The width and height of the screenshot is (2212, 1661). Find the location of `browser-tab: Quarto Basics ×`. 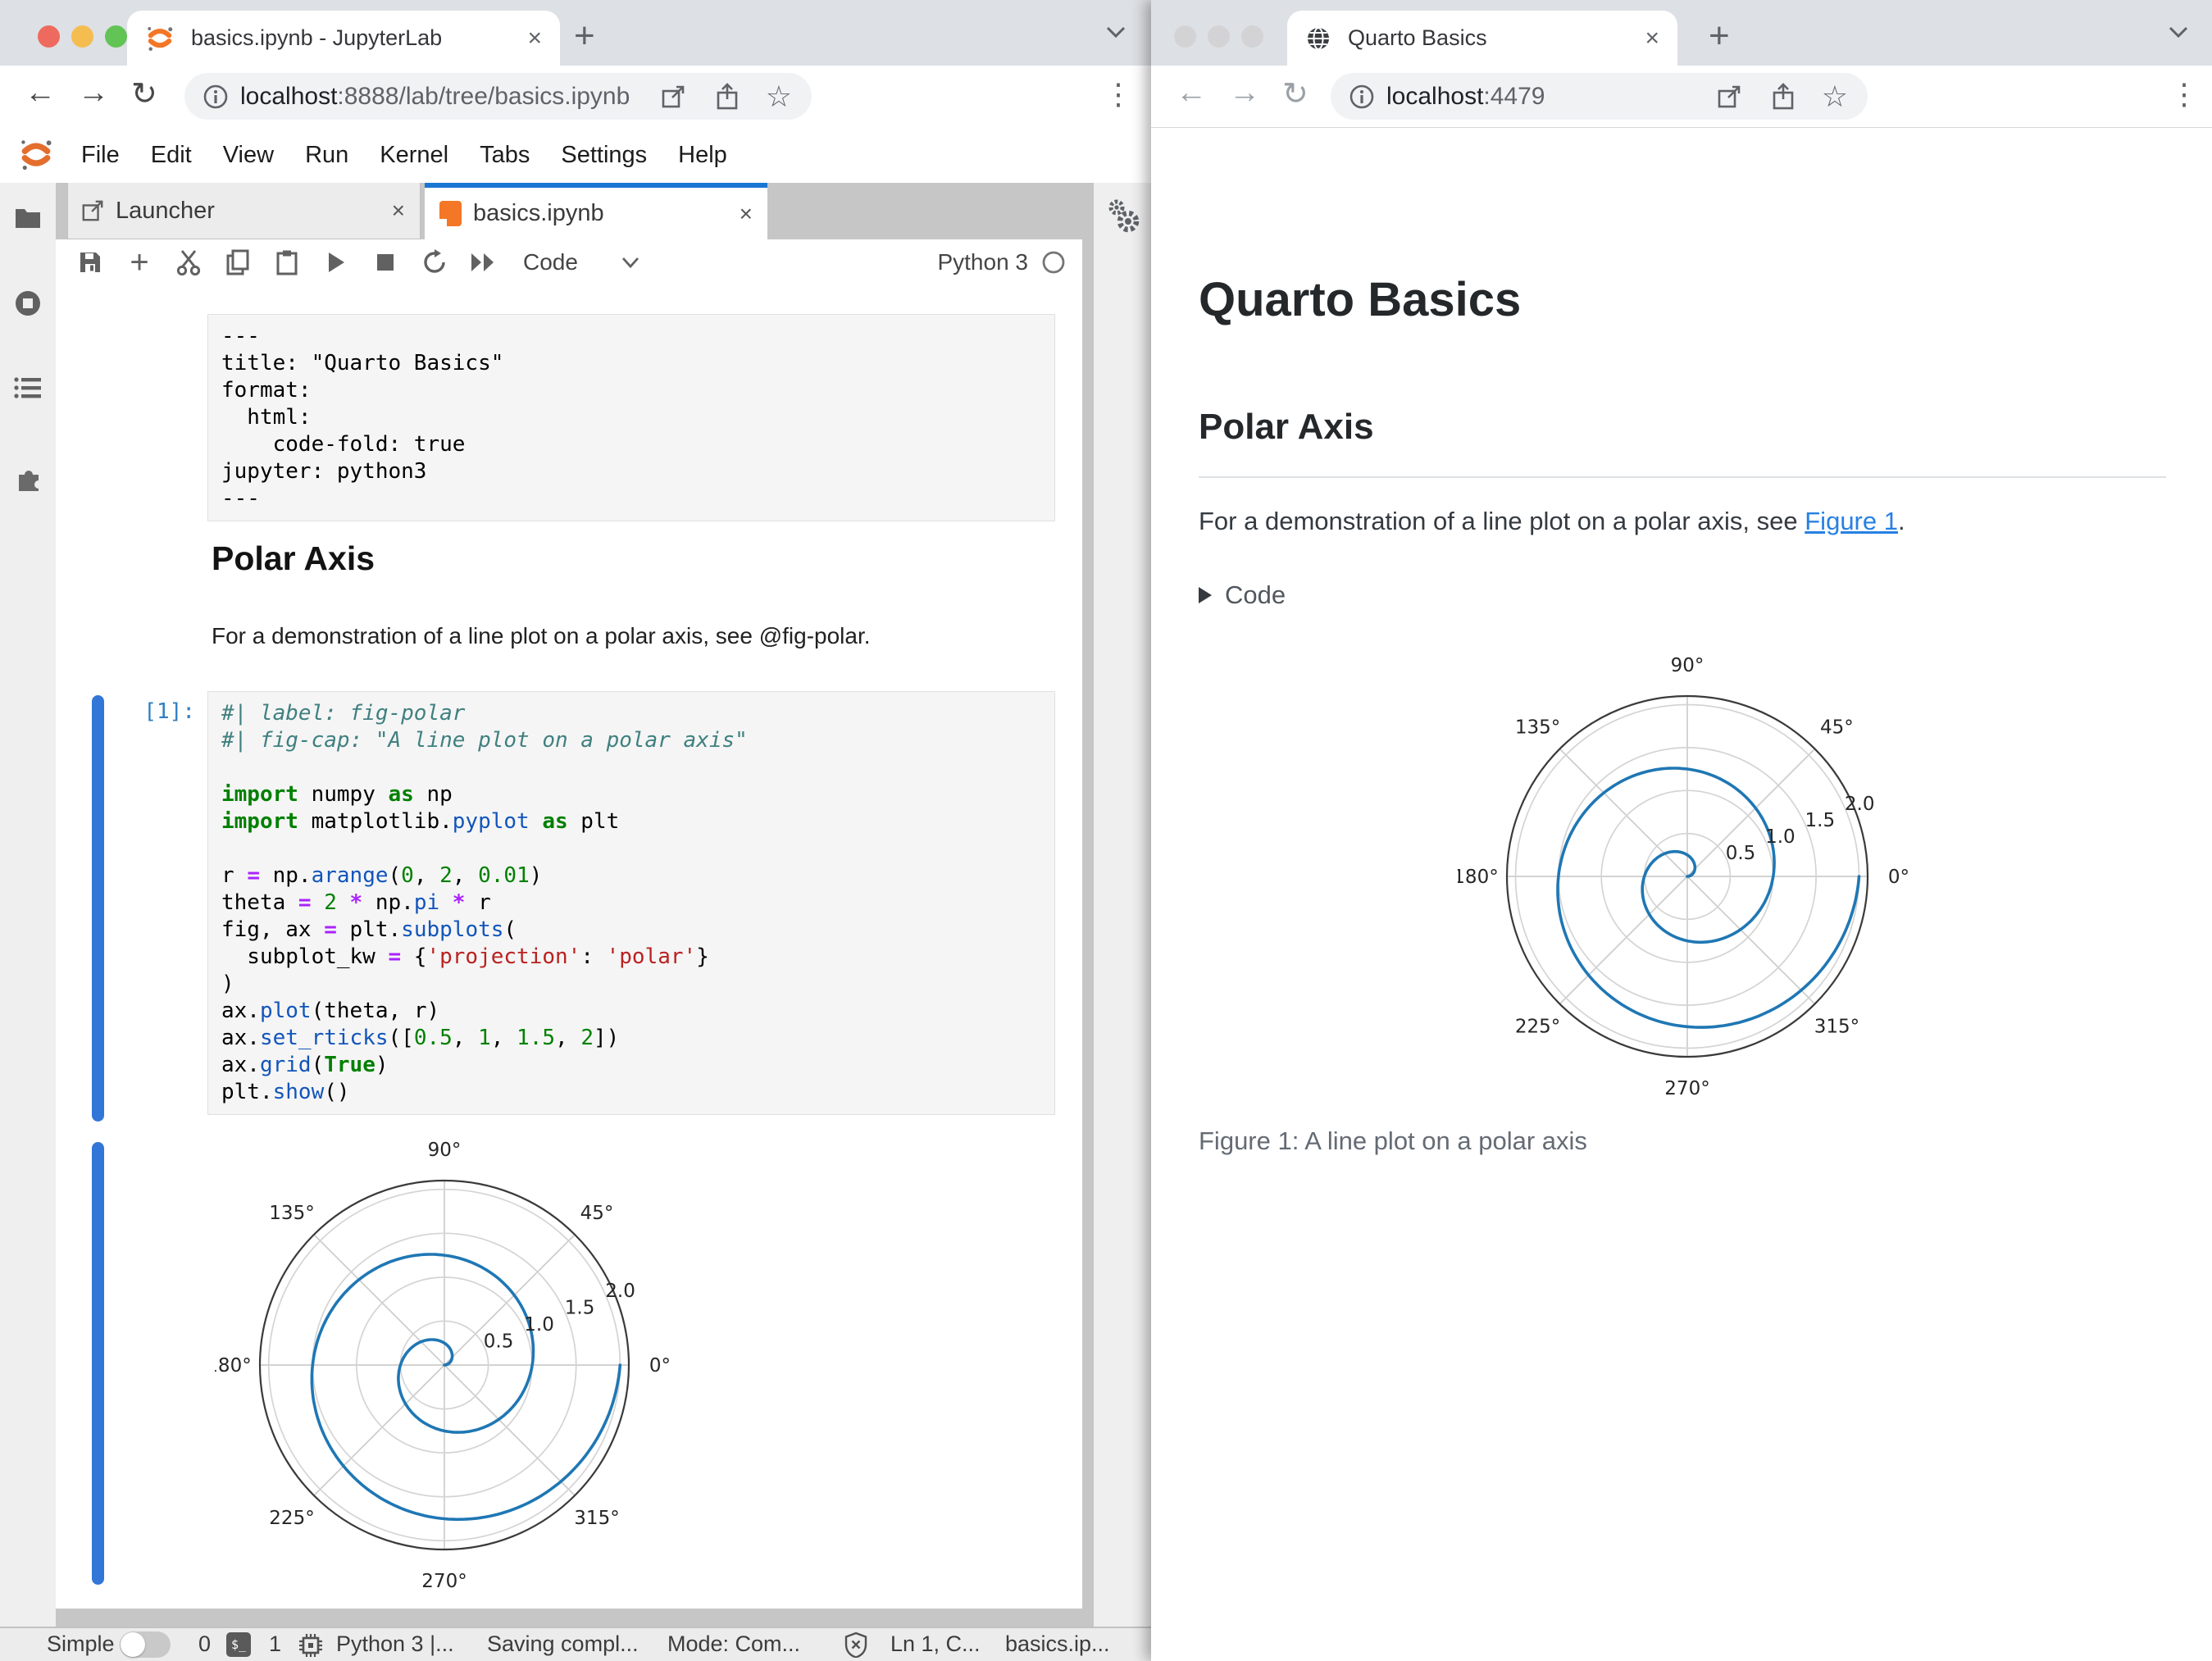

browser-tab: Quarto Basics × is located at coordinates (1482, 38).